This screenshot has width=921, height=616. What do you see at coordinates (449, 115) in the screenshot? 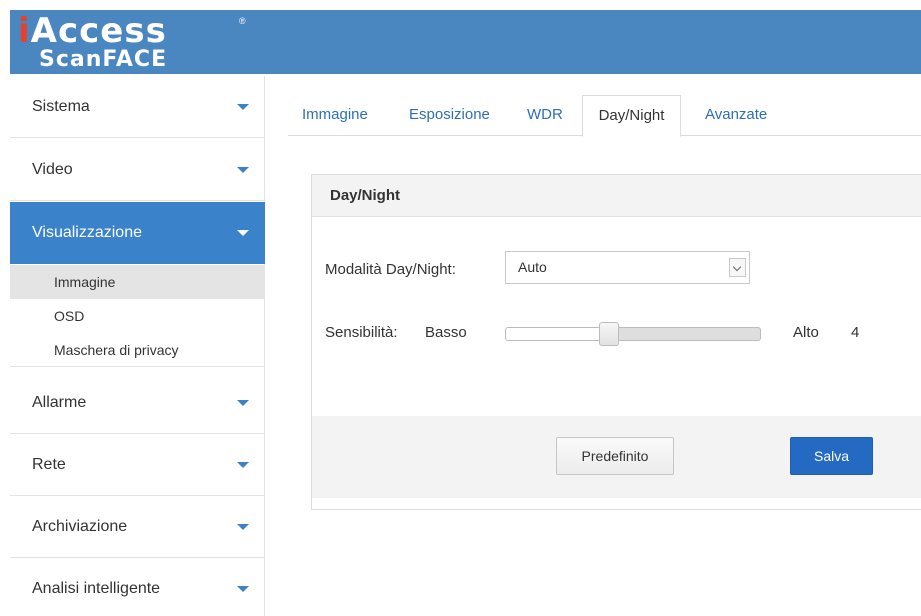
I see `tab-esposizione: Esposizione` at bounding box center [449, 115].